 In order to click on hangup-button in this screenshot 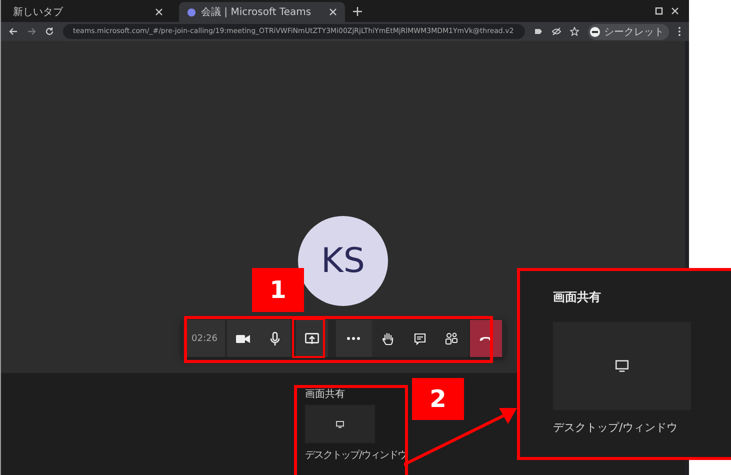, I will do `click(486, 339)`.